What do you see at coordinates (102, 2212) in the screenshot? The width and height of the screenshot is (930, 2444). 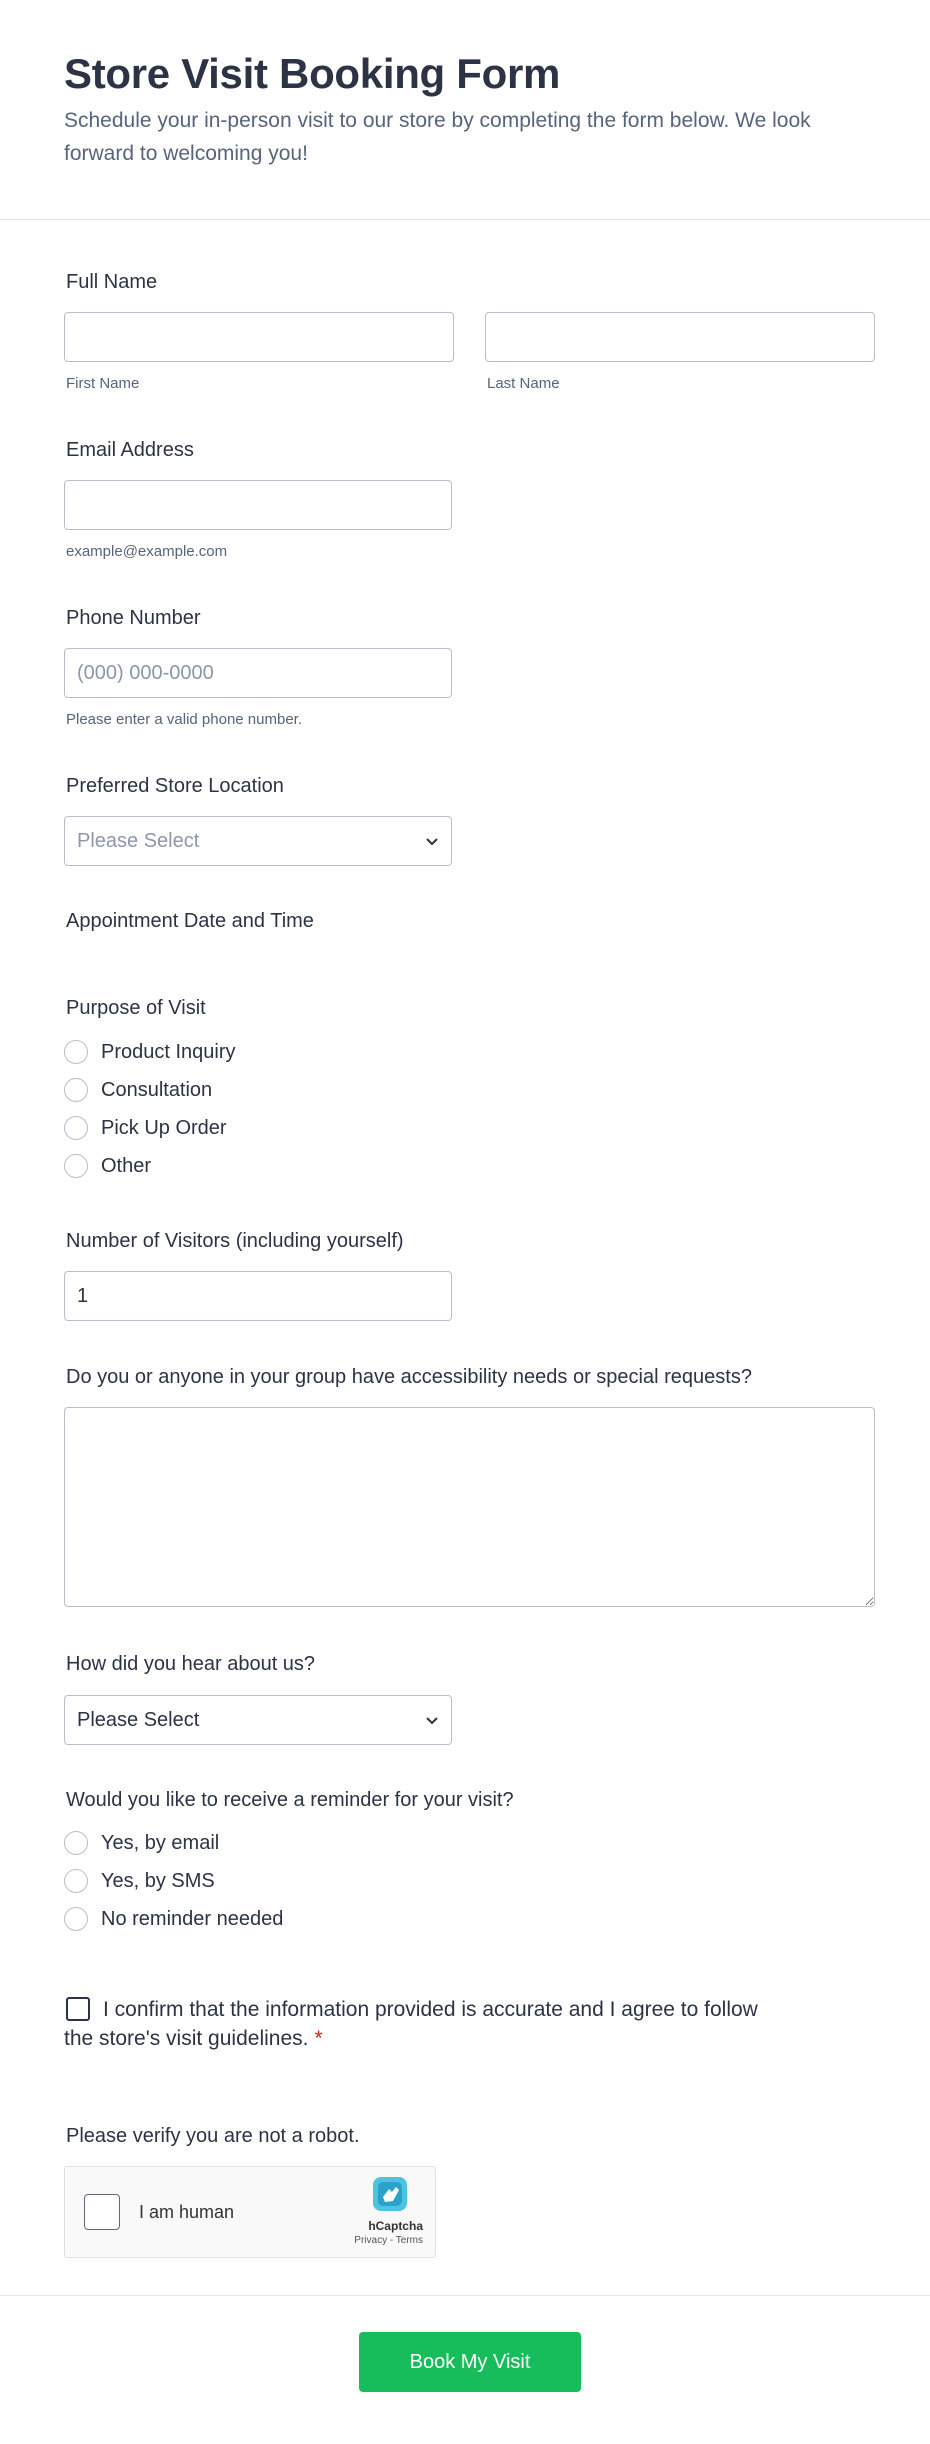 I see `captcha-checkbox` at bounding box center [102, 2212].